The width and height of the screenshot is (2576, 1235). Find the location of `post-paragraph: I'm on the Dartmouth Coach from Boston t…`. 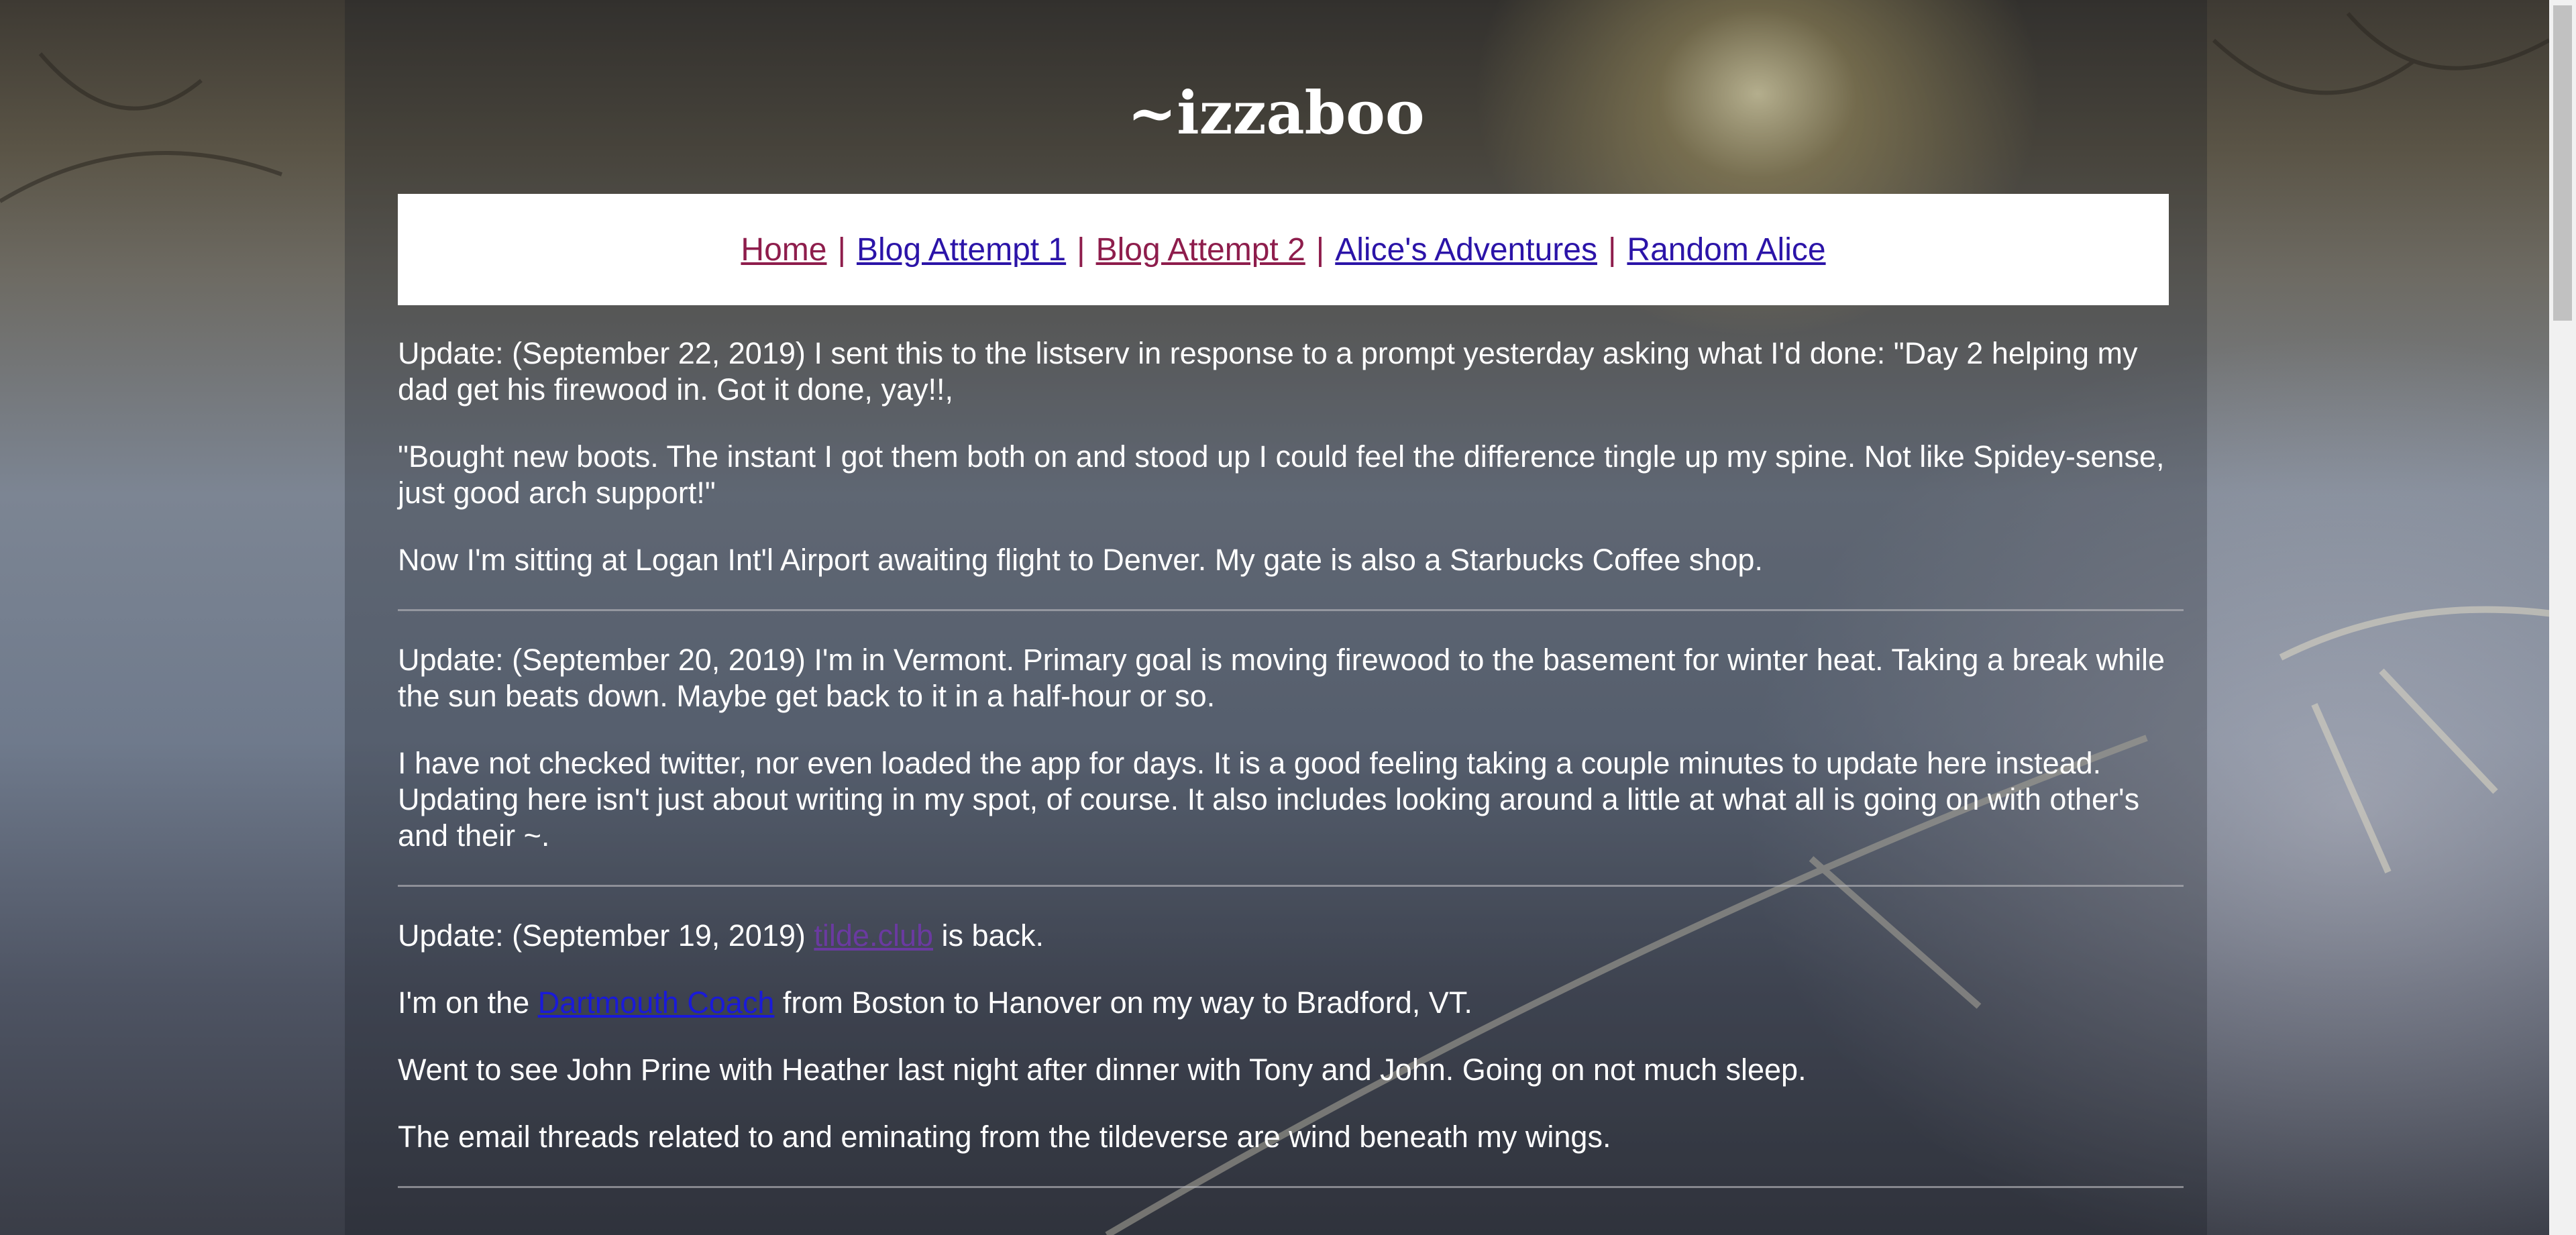

post-paragraph: I'm on the Dartmouth Coach from Boston t… is located at coordinates (1291, 1003).